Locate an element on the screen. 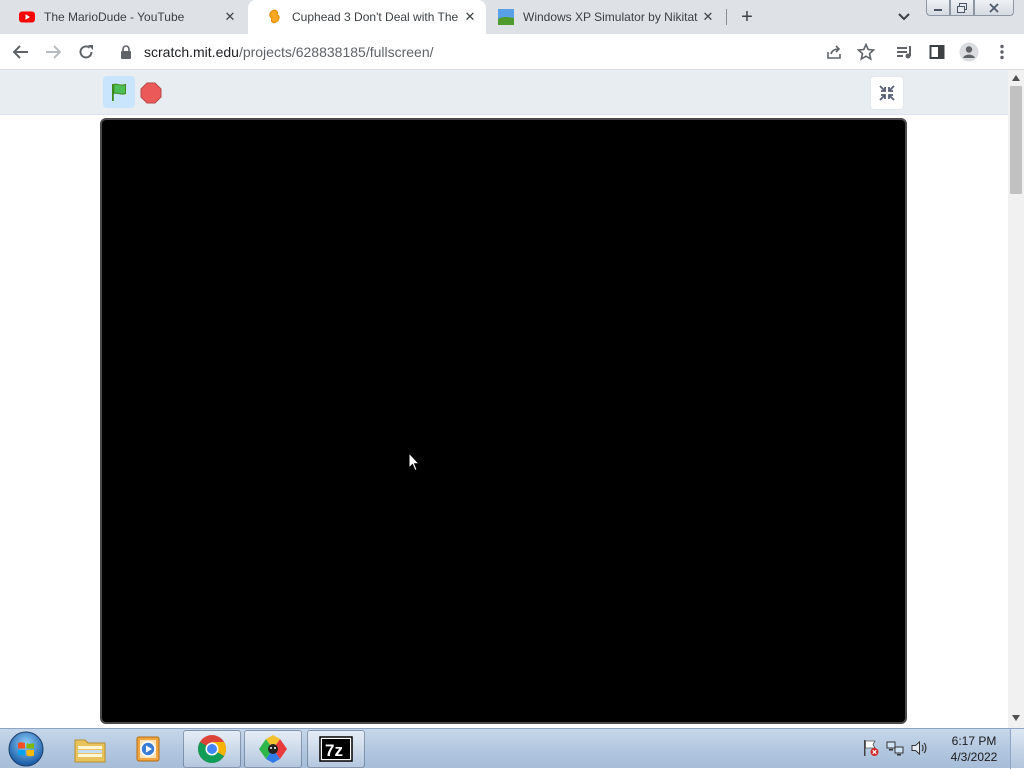 This screenshot has height=769, width=1024. tab-winxp: Windows XP Simulator by Nikitat ✕ is located at coordinates (605, 17).